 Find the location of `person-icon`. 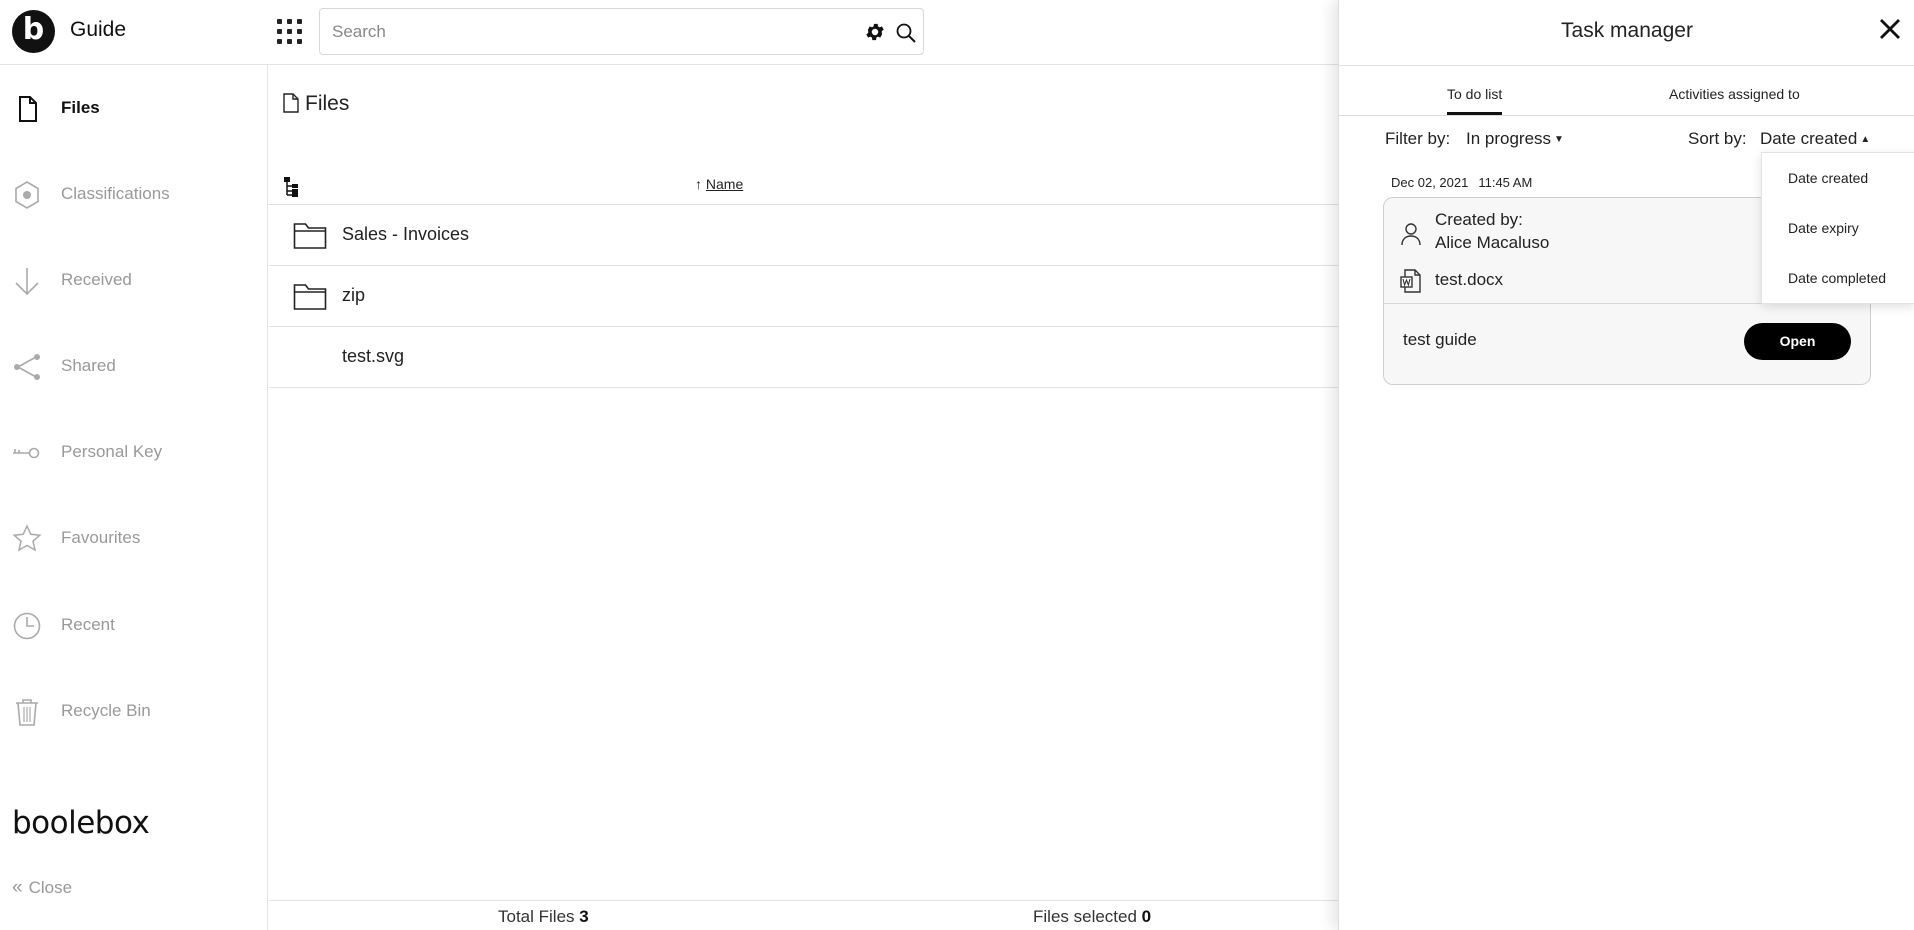

person-icon is located at coordinates (1411, 234).